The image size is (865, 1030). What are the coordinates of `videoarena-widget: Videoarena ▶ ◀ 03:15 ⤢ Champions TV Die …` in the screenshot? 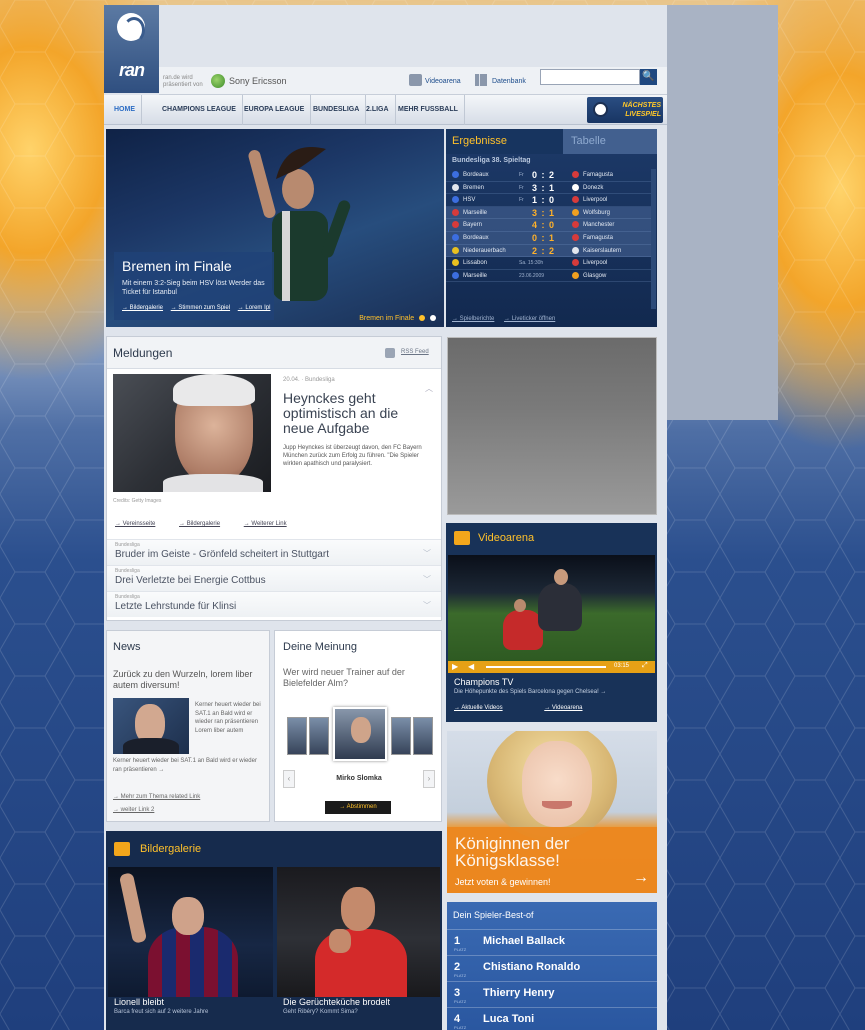 It's located at (551, 622).